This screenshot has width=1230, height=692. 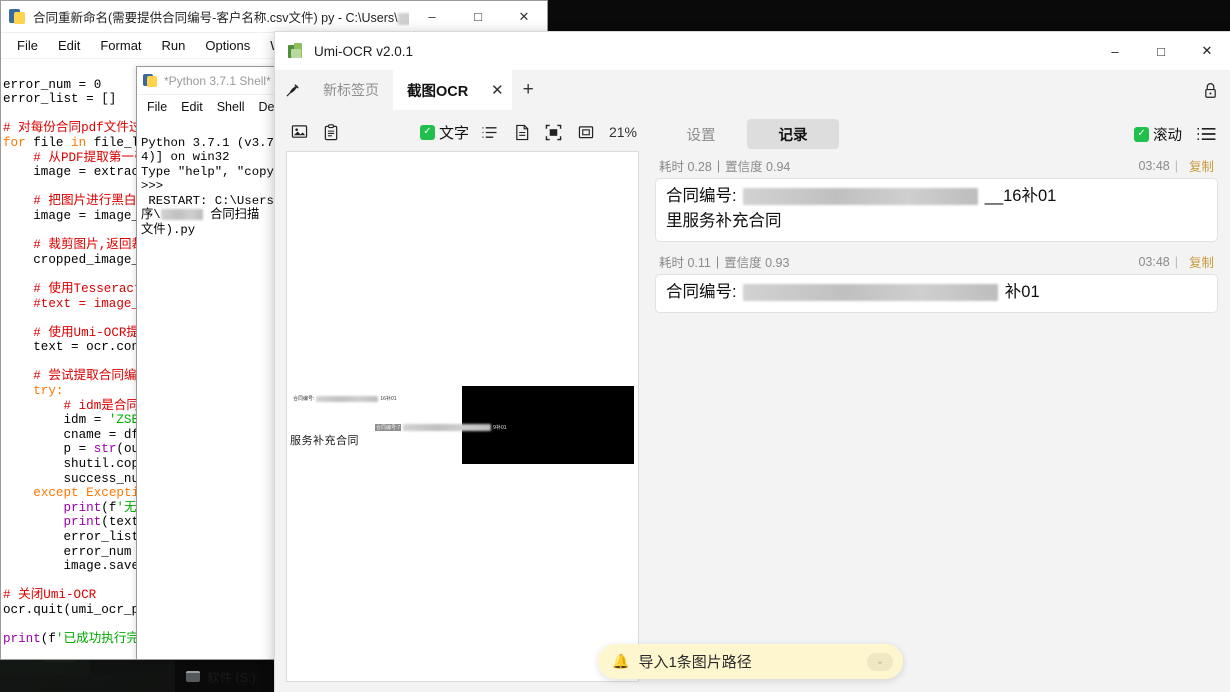 What do you see at coordinates (867, 90) in the screenshot?
I see `tab-bar-spacer` at bounding box center [867, 90].